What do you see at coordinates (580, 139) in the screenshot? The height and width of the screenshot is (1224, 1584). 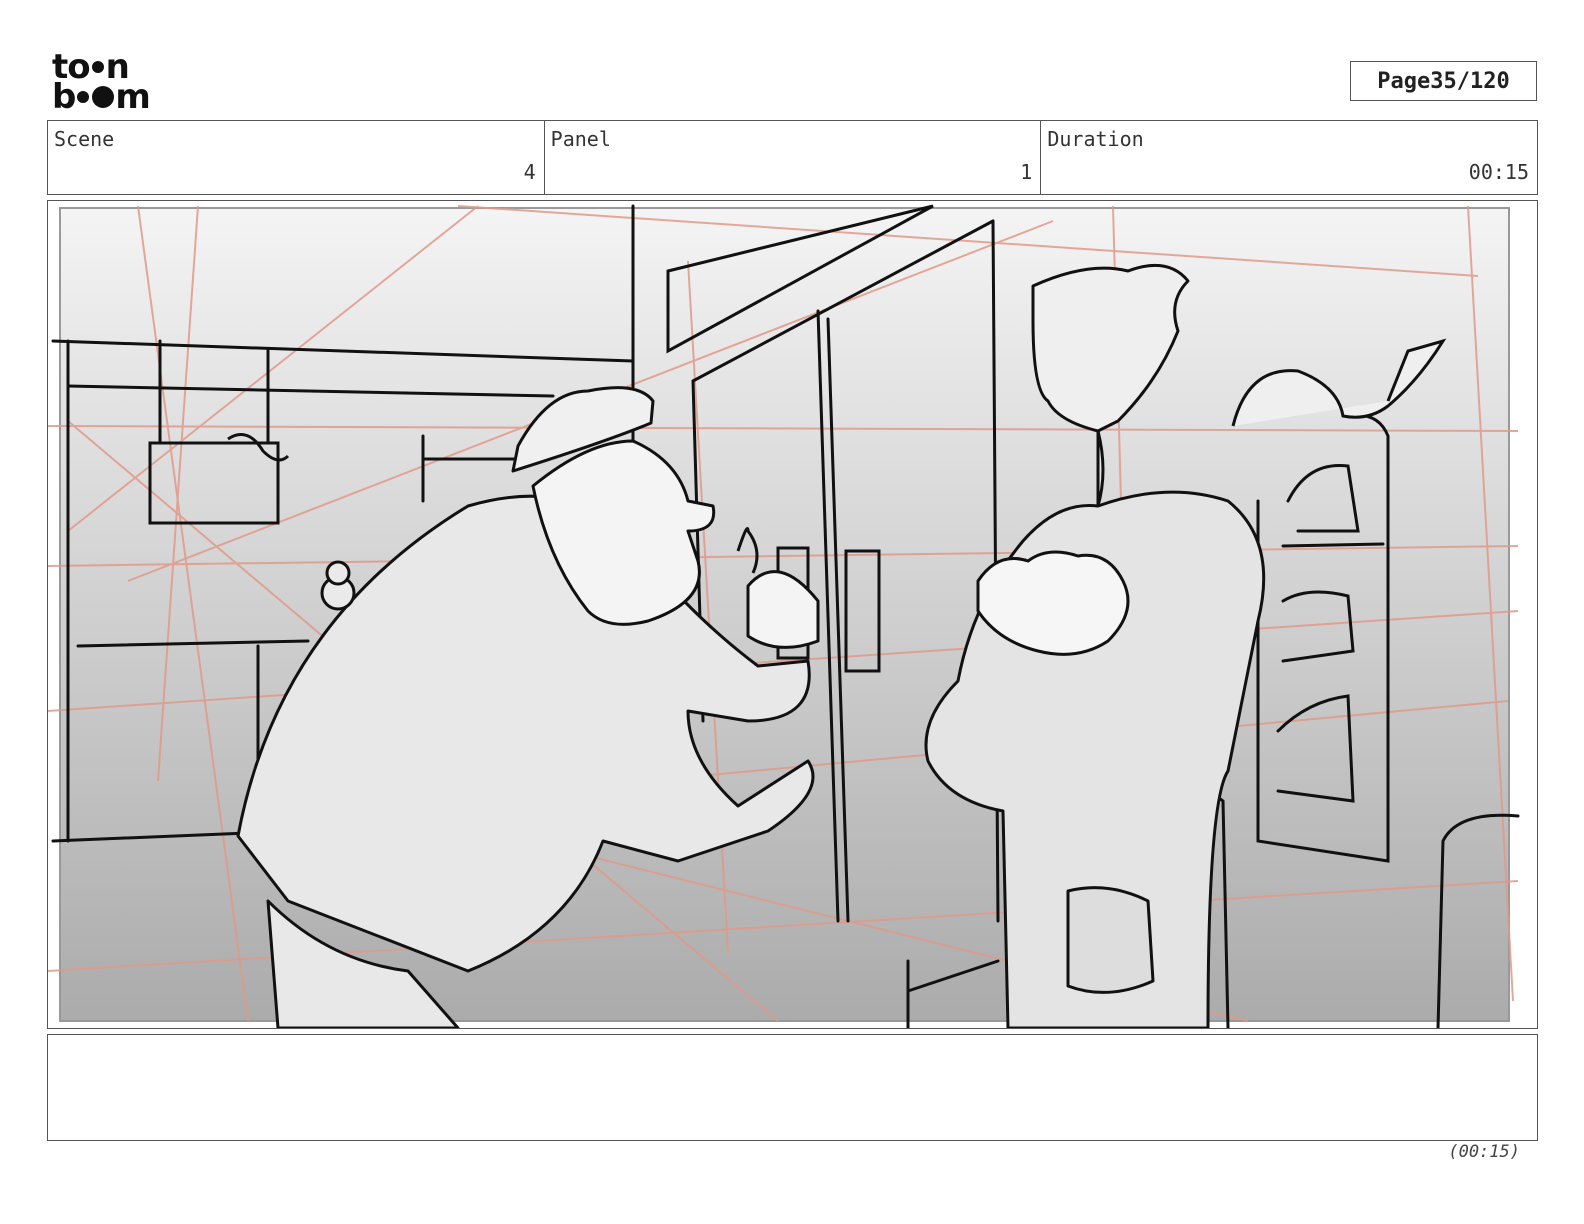 I see `panel-label: Panel` at bounding box center [580, 139].